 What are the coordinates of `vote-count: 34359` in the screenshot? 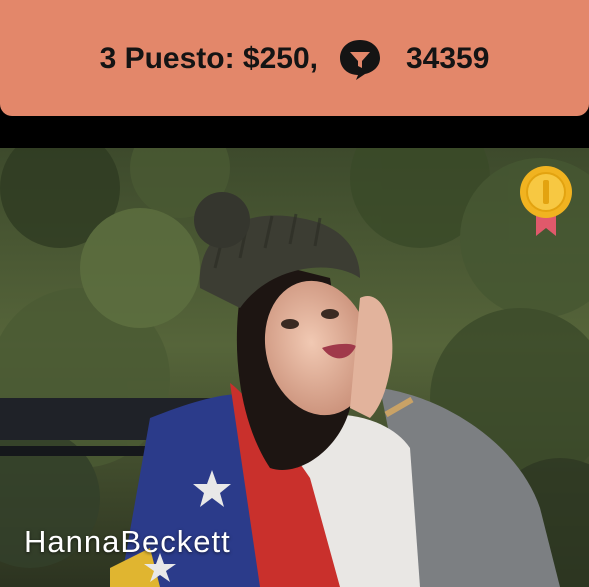 It's located at (448, 58).